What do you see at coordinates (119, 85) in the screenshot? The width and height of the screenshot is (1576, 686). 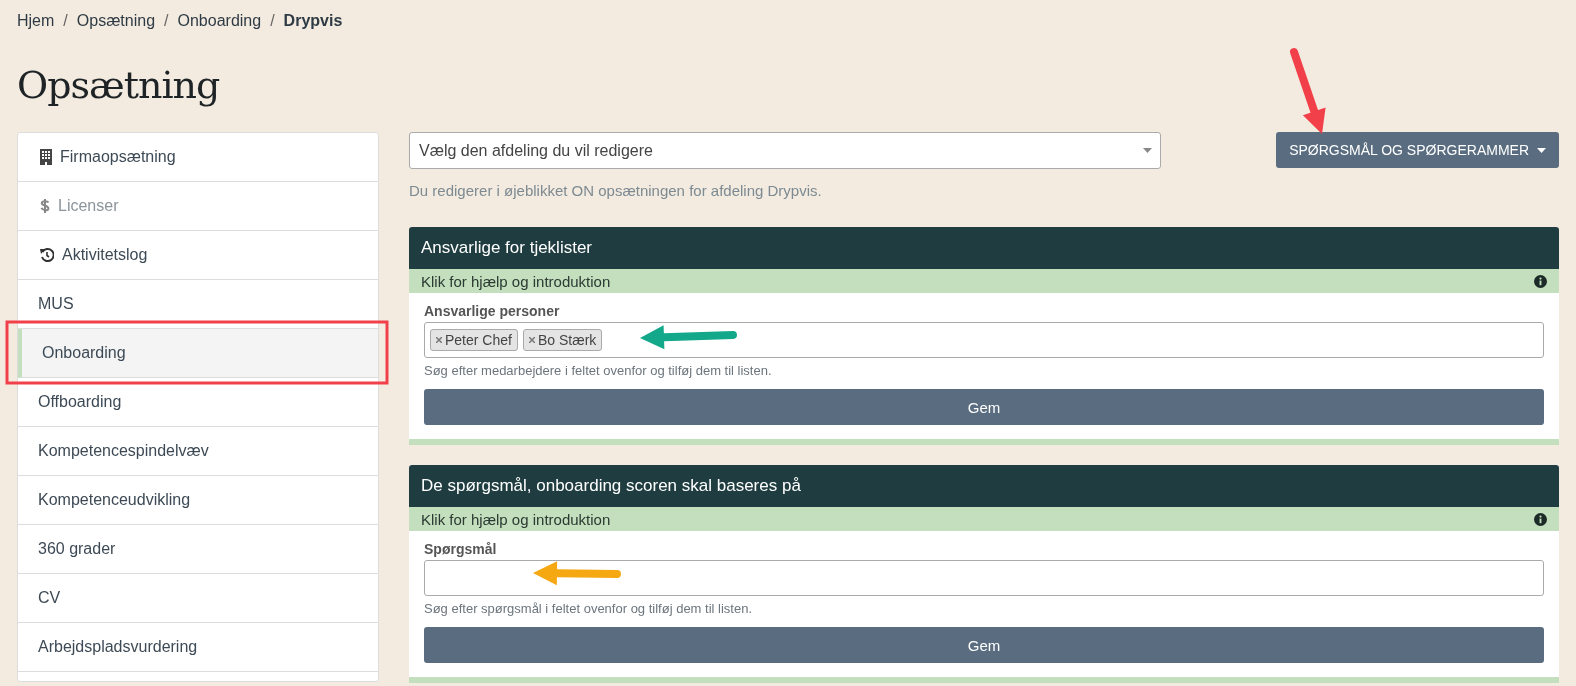 I see `page-title: Opsætning` at bounding box center [119, 85].